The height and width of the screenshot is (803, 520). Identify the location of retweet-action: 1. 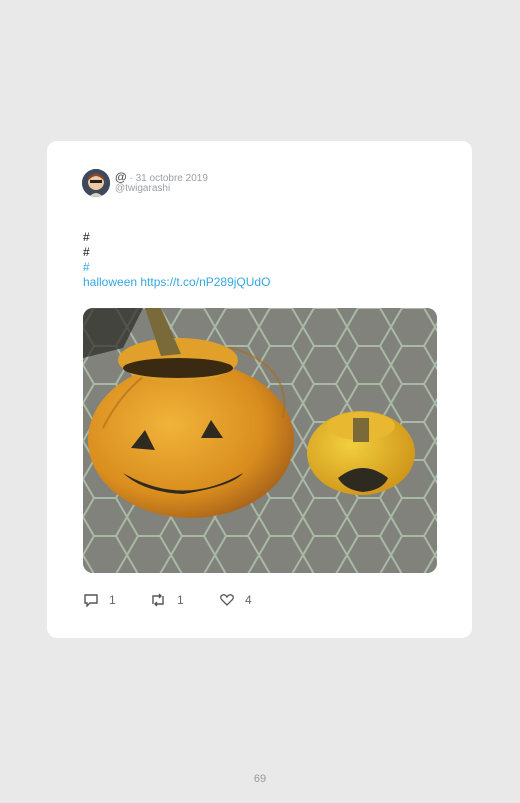
(166, 600).